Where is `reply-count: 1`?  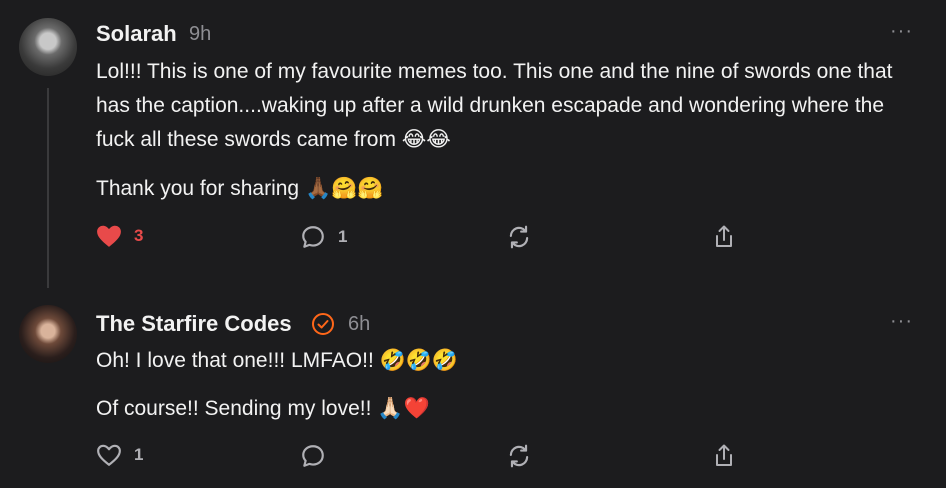
reply-count: 1 is located at coordinates (343, 236).